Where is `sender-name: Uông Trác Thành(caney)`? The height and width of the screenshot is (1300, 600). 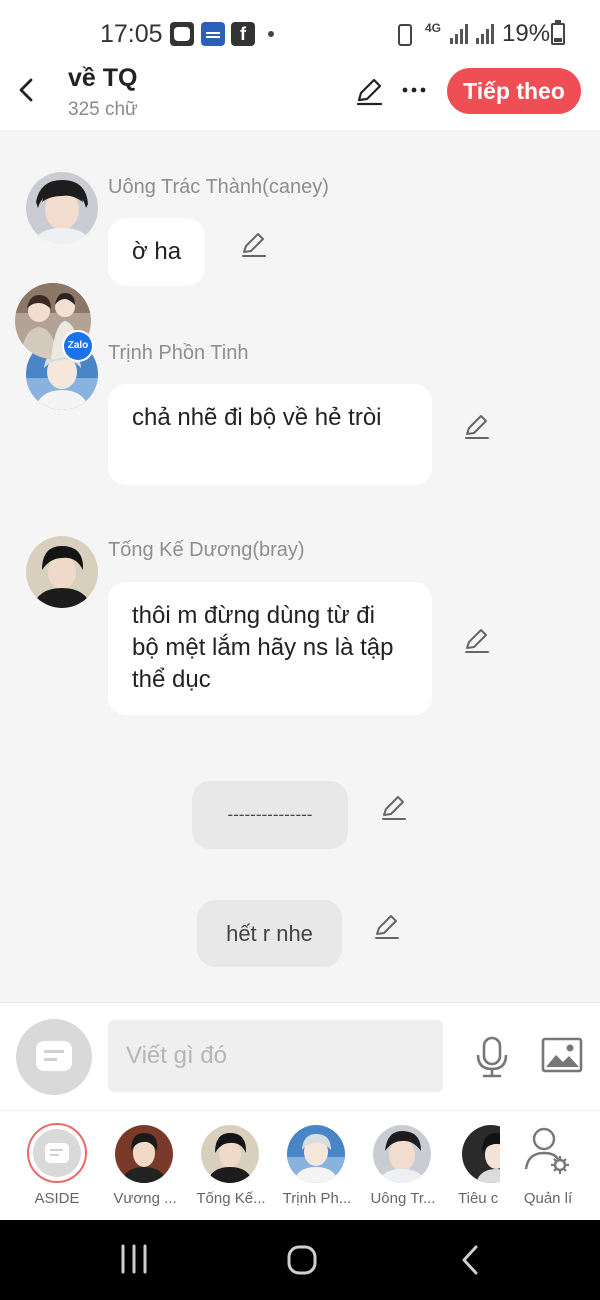 sender-name: Uông Trác Thành(caney) is located at coordinates (218, 187).